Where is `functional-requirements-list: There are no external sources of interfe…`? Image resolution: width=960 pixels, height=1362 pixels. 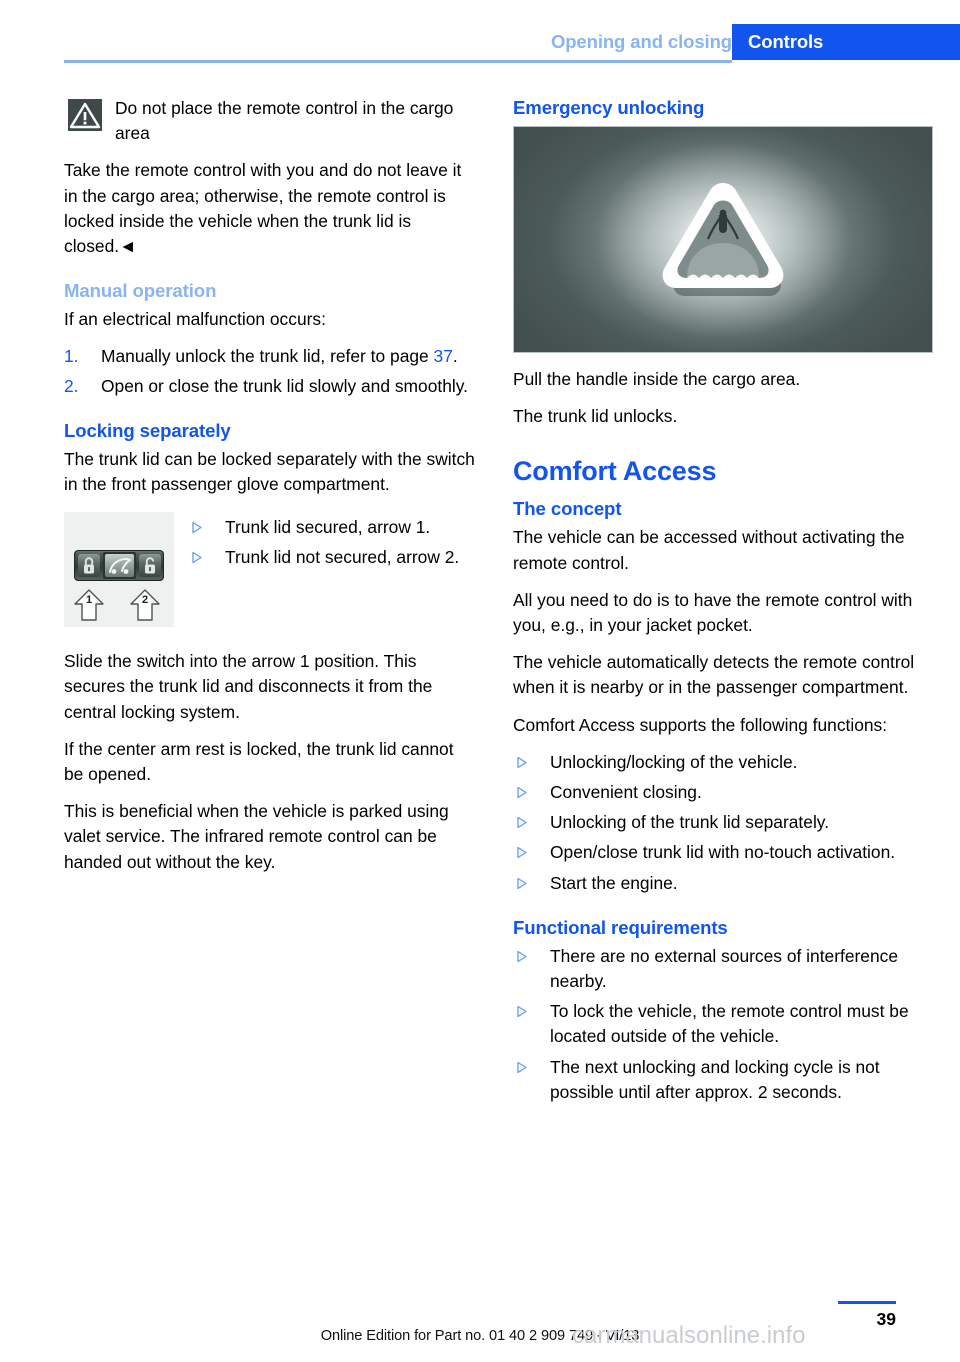
functional-requirements-list: There are no external sources of interfe… is located at coordinates (719, 1024).